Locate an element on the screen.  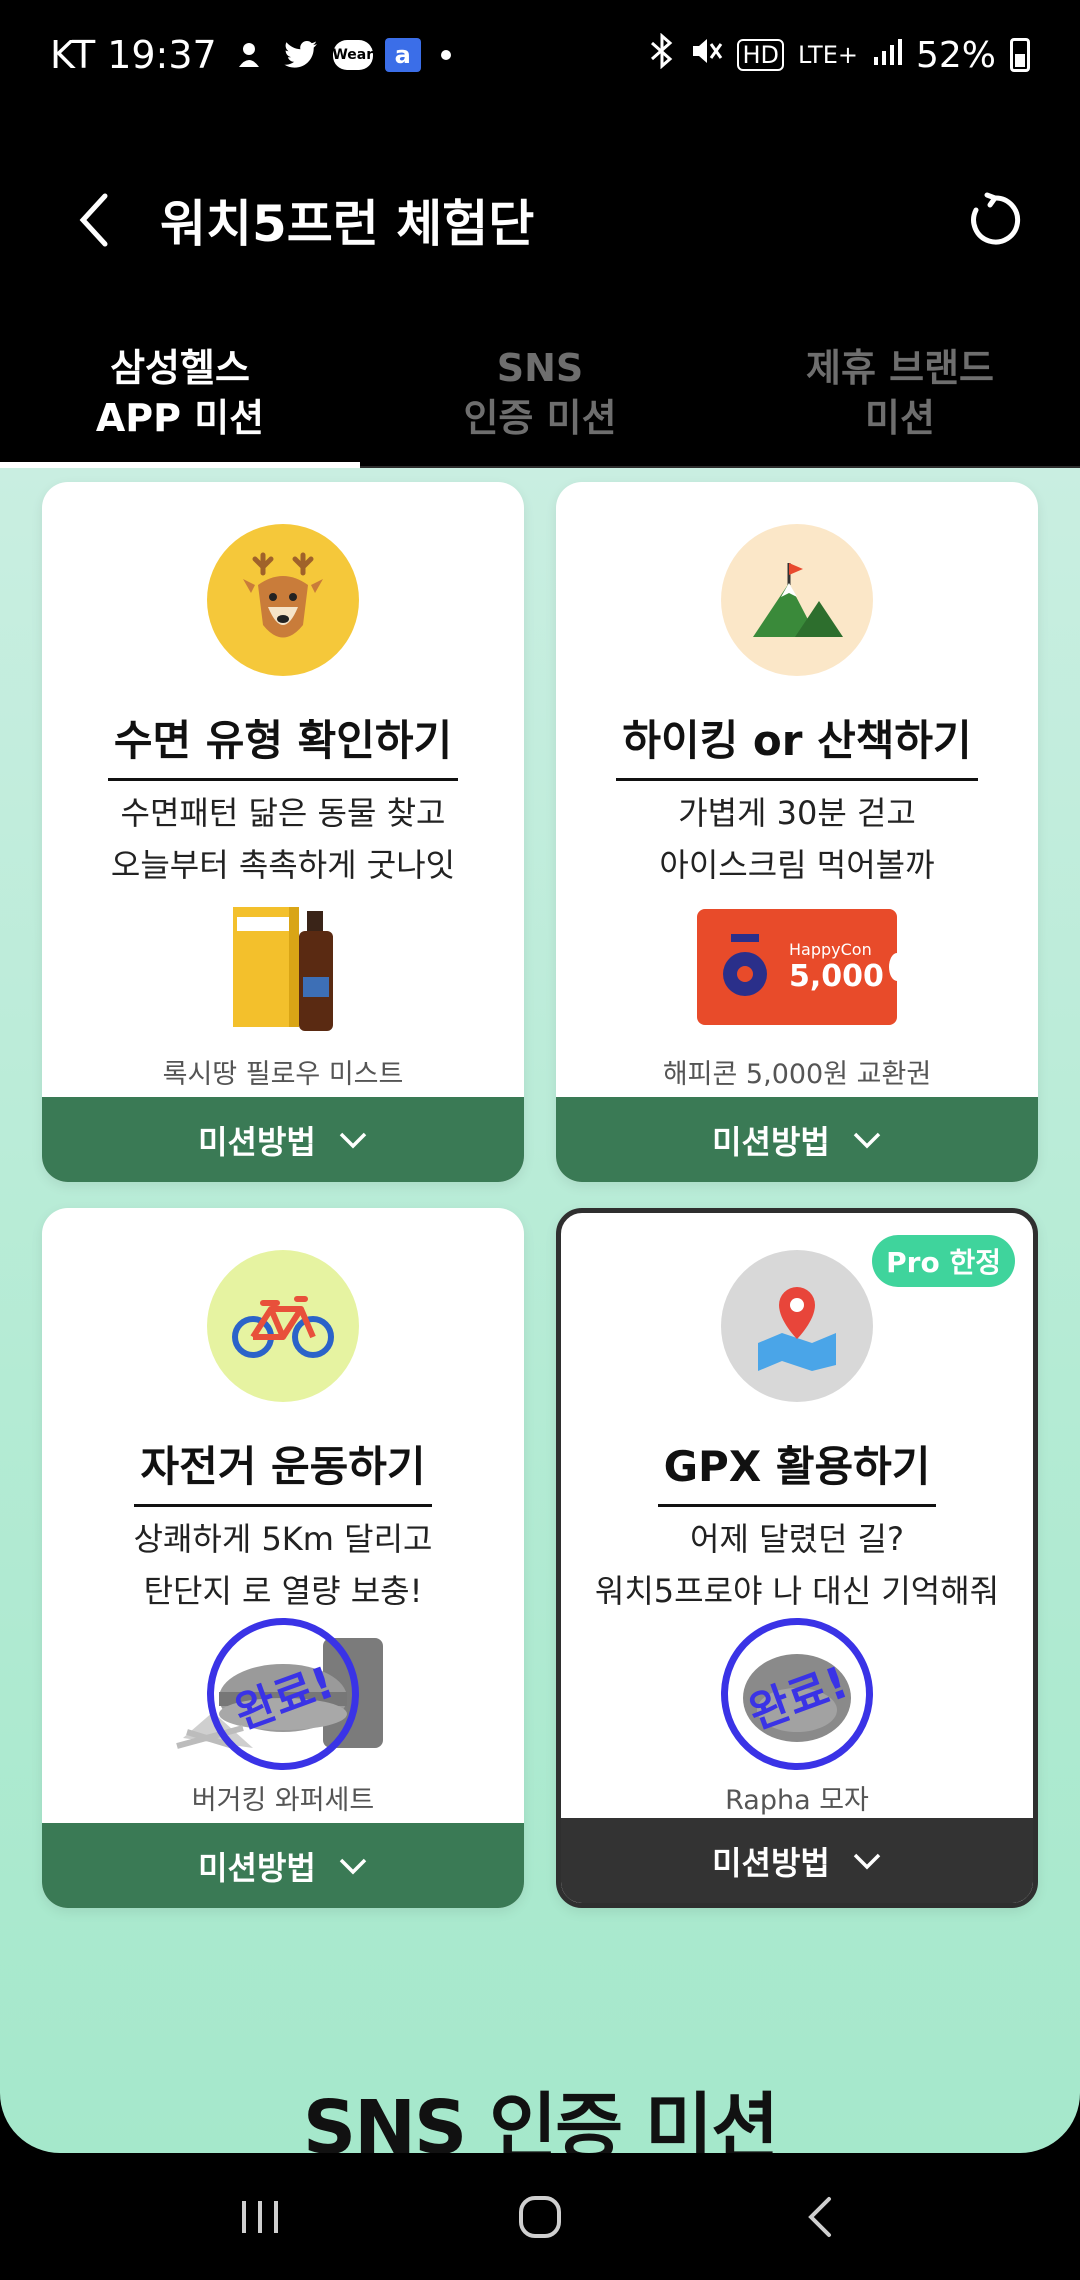
map-pin-icon is located at coordinates (797, 1326).